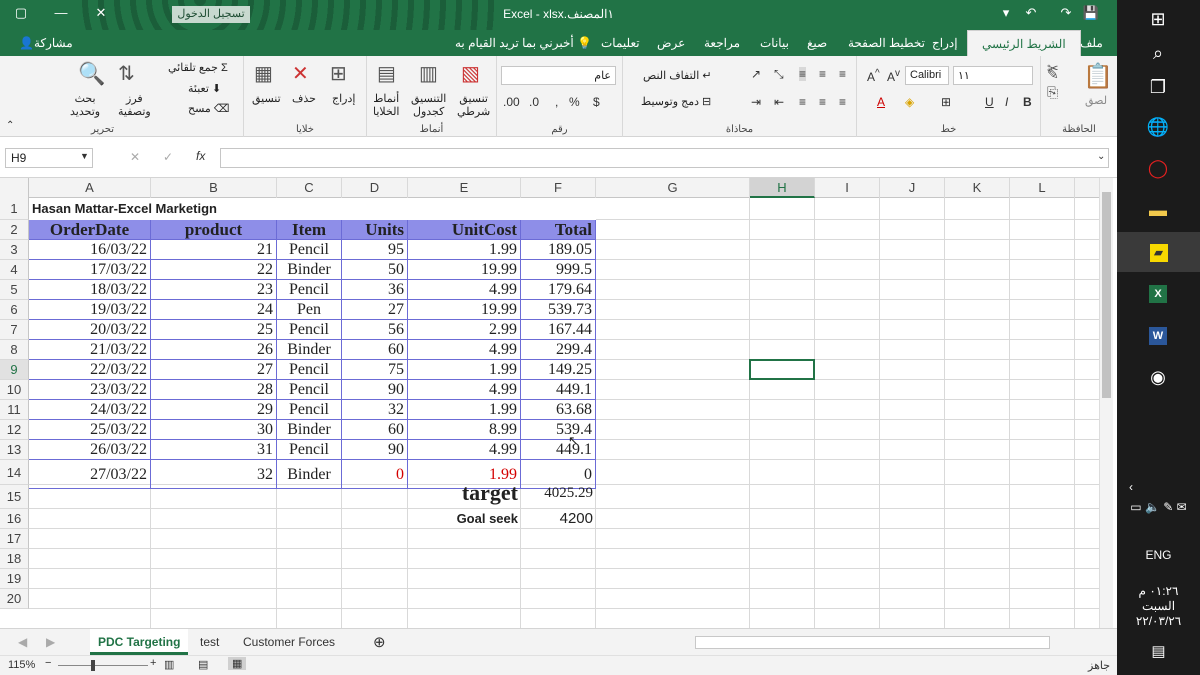 The width and height of the screenshot is (1200, 675). Describe the element at coordinates (664, 158) in the screenshot. I see `formula-input` at that location.